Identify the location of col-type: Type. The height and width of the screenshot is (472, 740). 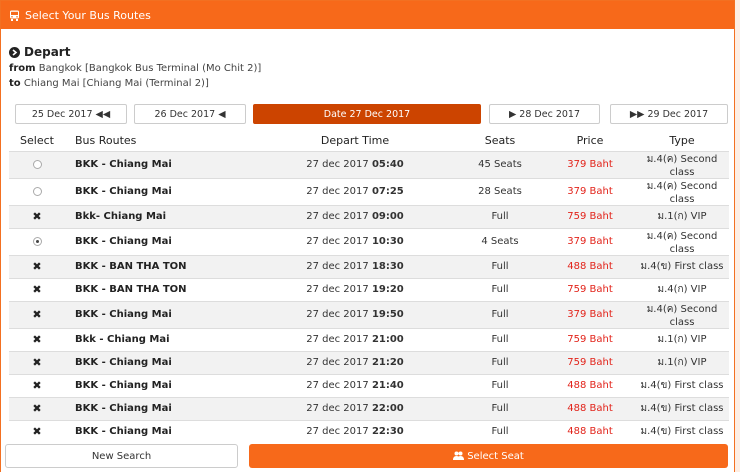
(682, 141).